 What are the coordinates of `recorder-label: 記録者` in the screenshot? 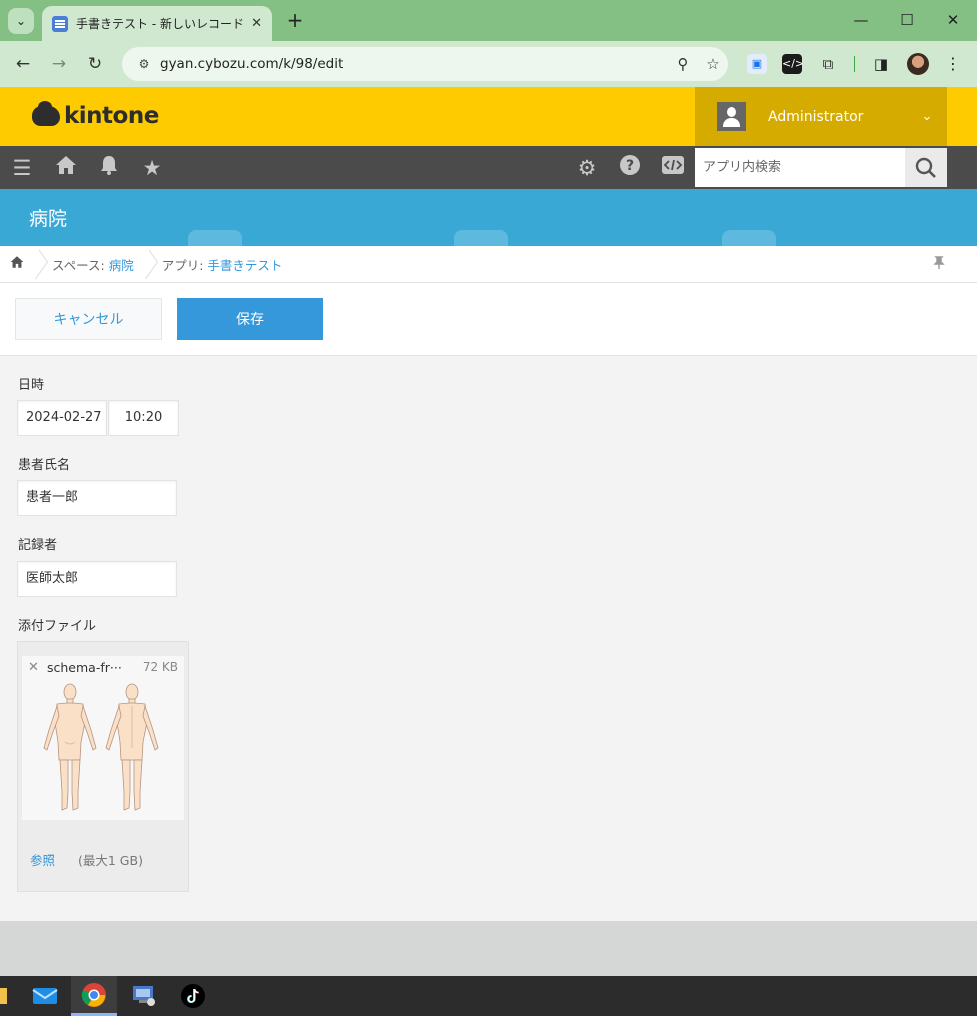 It's located at (38, 545).